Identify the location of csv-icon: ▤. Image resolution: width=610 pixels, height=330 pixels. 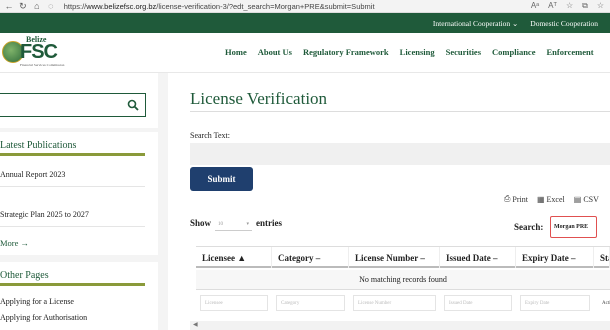
(577, 199).